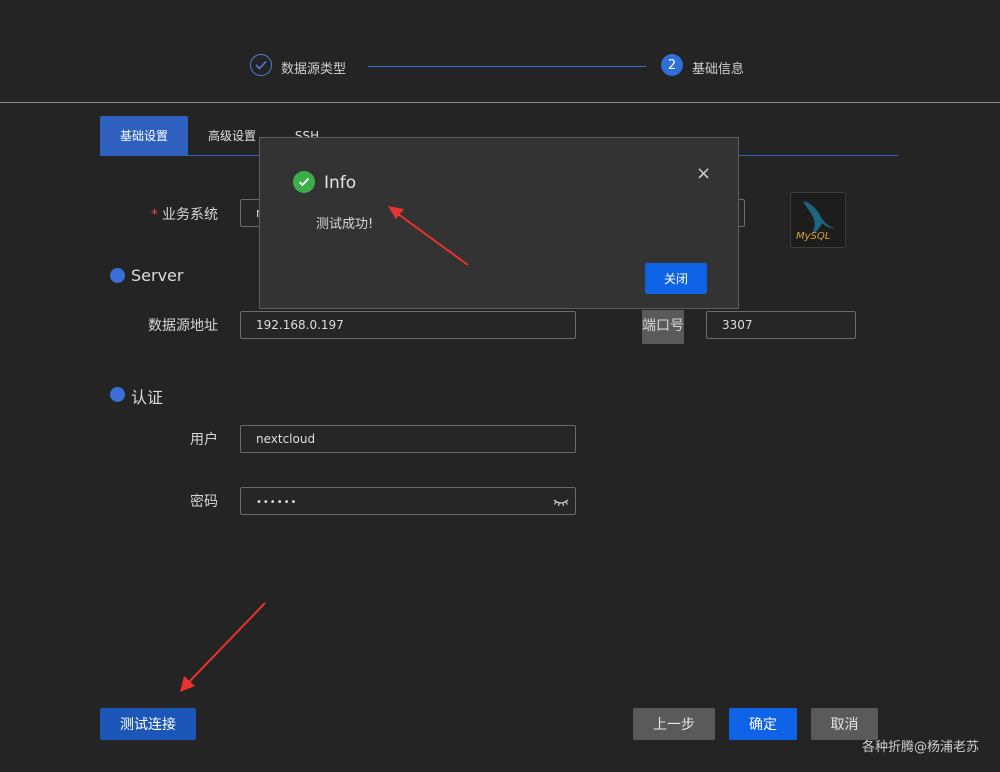 The height and width of the screenshot is (772, 1000). I want to click on annotation-arrow-modal, so click(428, 236).